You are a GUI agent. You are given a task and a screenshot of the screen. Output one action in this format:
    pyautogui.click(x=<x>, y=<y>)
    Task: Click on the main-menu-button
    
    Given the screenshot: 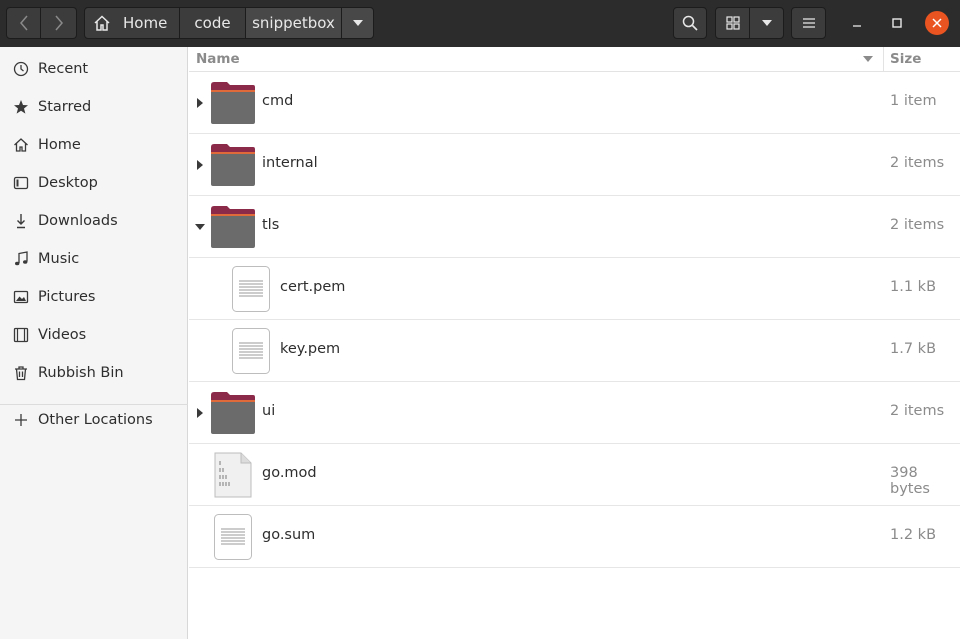 What is the action you would take?
    pyautogui.click(x=808, y=23)
    